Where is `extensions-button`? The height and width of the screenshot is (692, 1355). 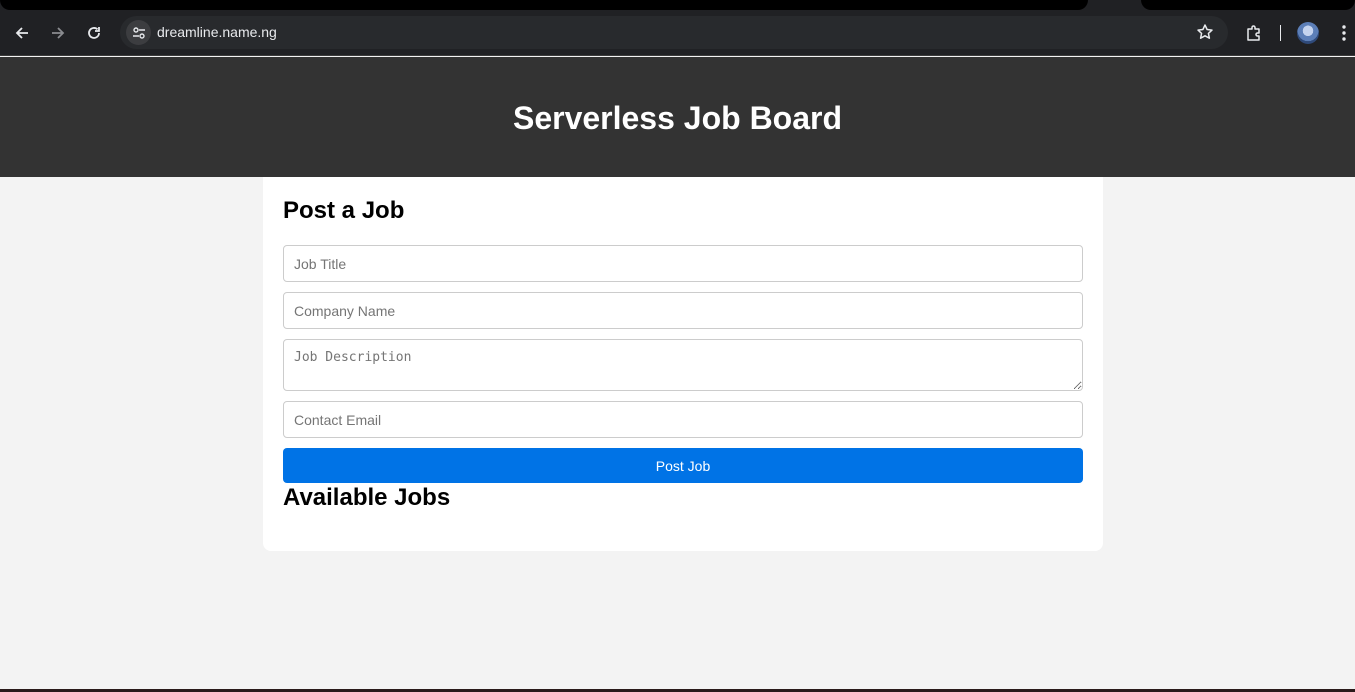
extensions-button is located at coordinates (1254, 33).